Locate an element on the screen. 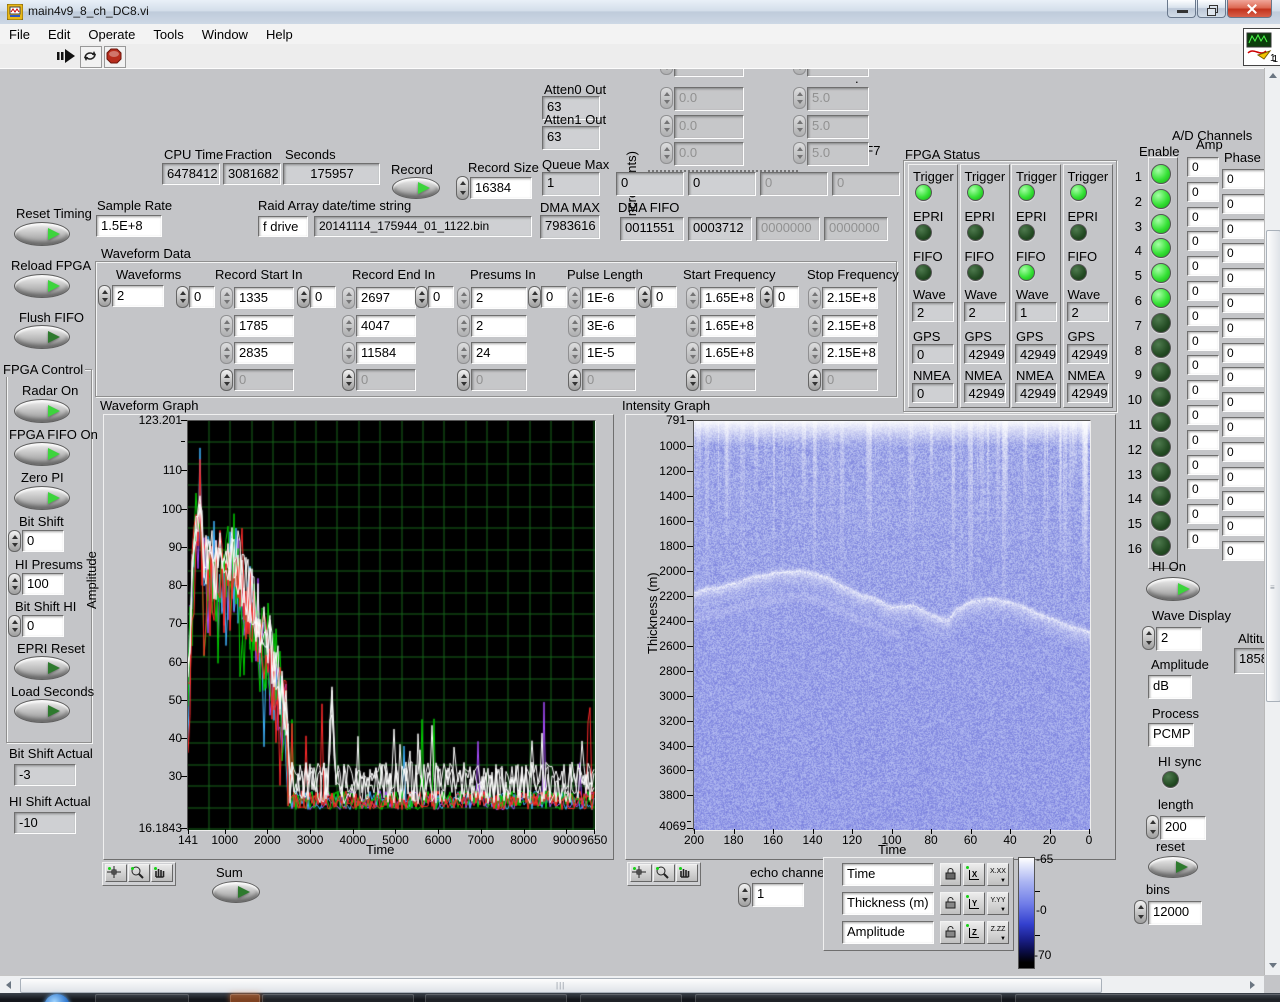 Image resolution: width=1280 pixels, height=1002 pixels. ad-amp-field-3: 0 is located at coordinates (1203, 216).